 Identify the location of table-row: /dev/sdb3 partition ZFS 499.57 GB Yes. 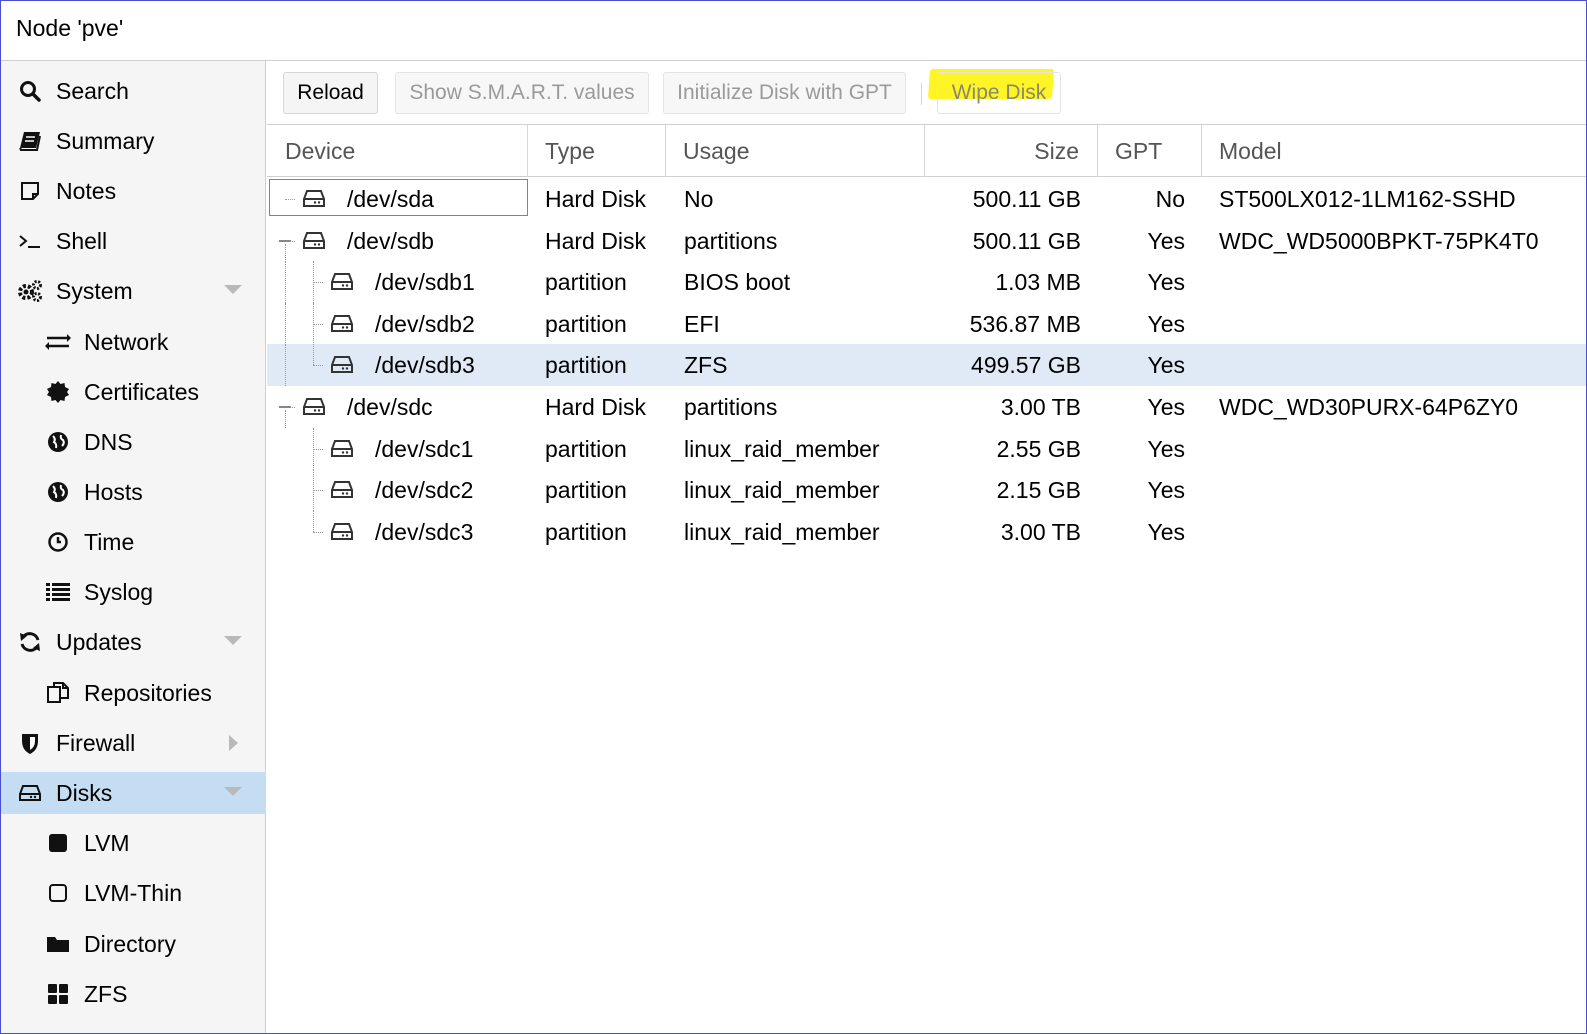
(926, 365).